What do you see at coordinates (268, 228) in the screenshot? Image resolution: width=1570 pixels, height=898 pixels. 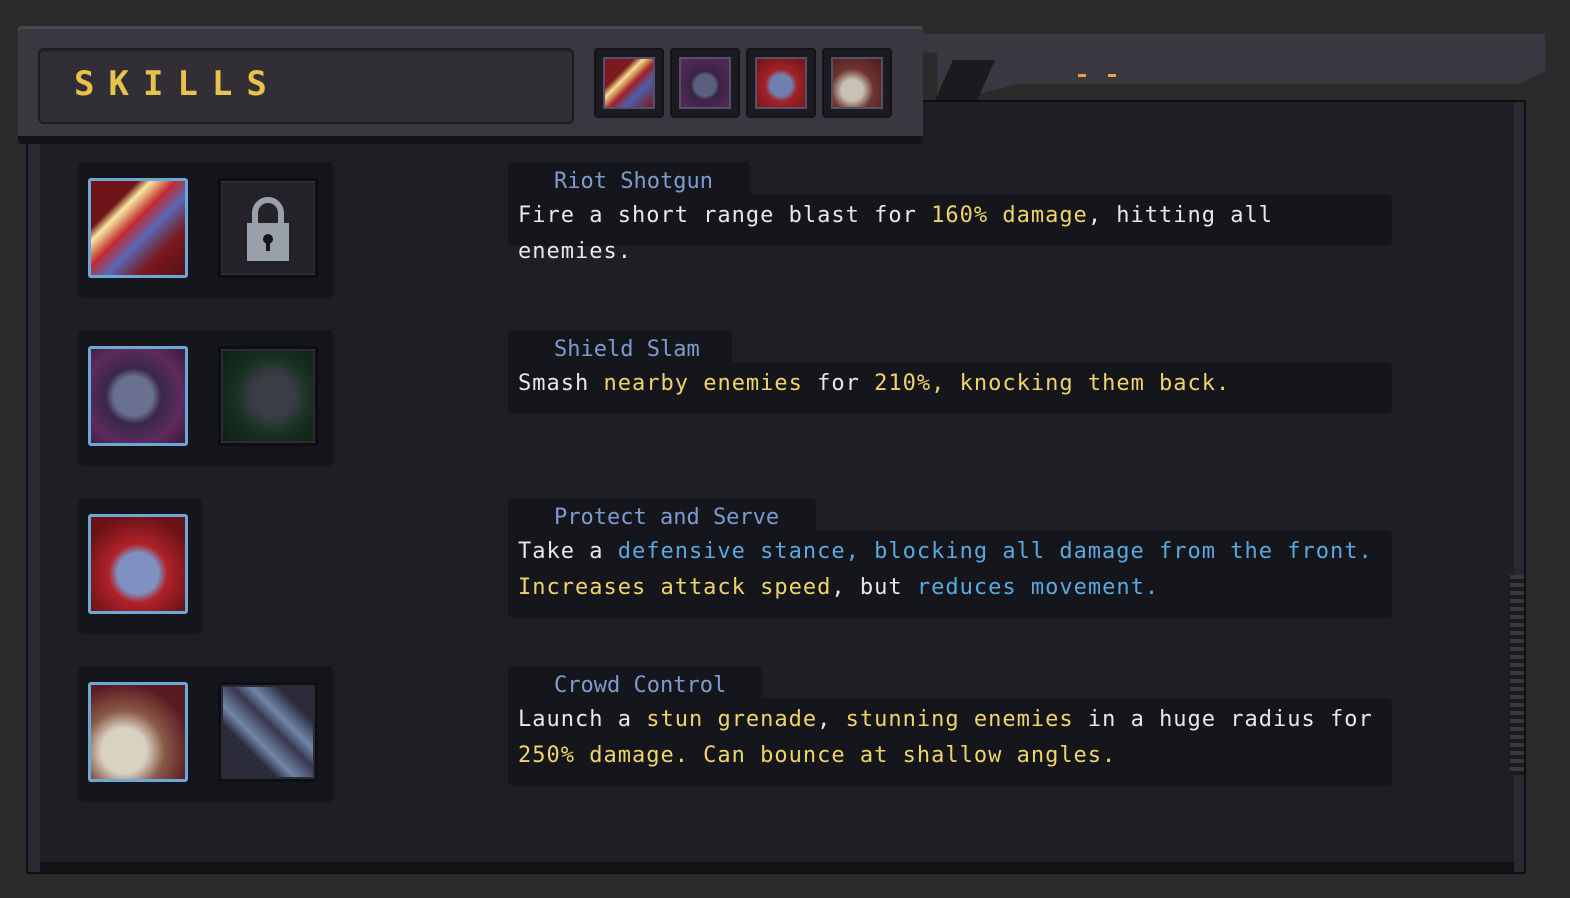 I see `lock-icon` at bounding box center [268, 228].